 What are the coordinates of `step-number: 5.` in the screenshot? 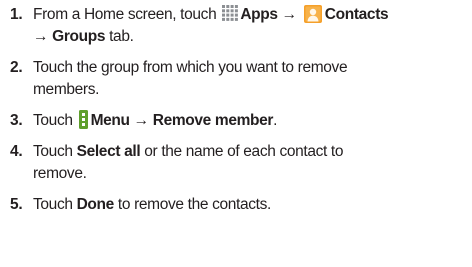 It's located at (16, 204).